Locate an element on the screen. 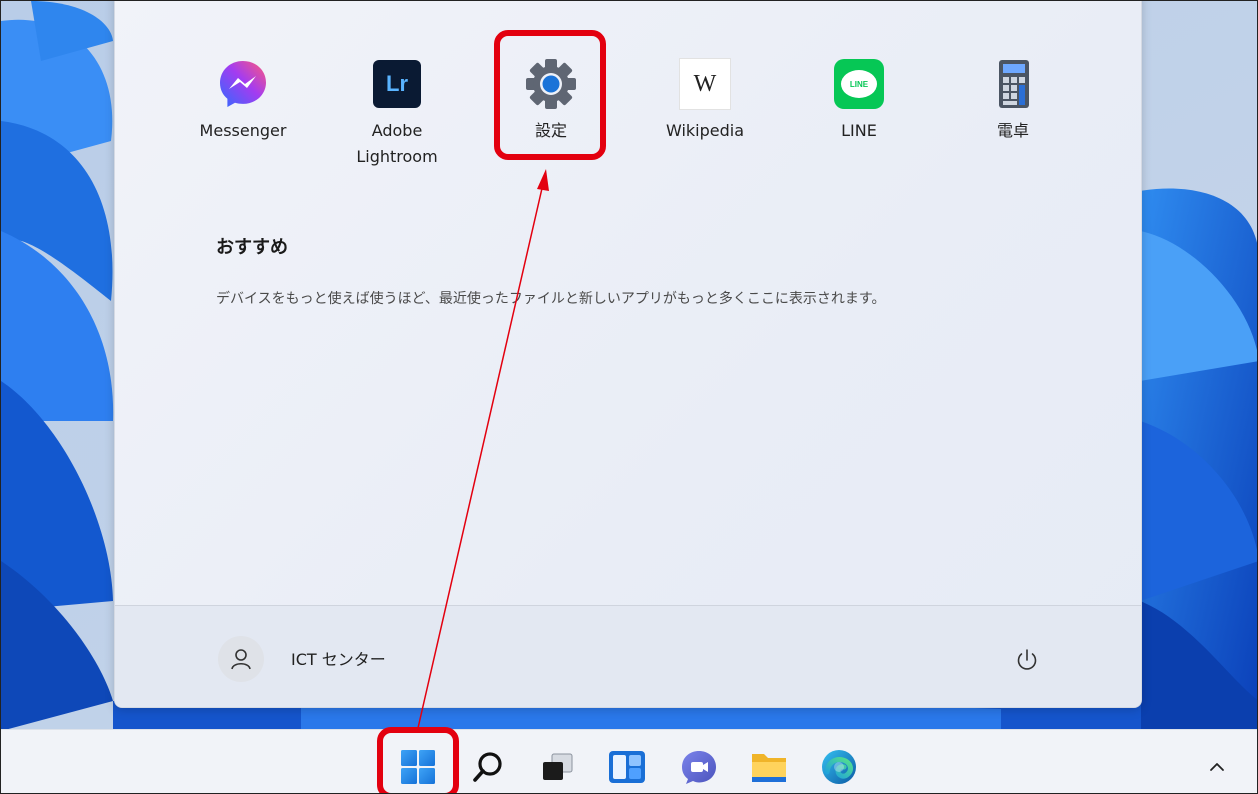 Image resolution: width=1258 pixels, height=794 pixels. app-label-line1: Adobe is located at coordinates (397, 130).